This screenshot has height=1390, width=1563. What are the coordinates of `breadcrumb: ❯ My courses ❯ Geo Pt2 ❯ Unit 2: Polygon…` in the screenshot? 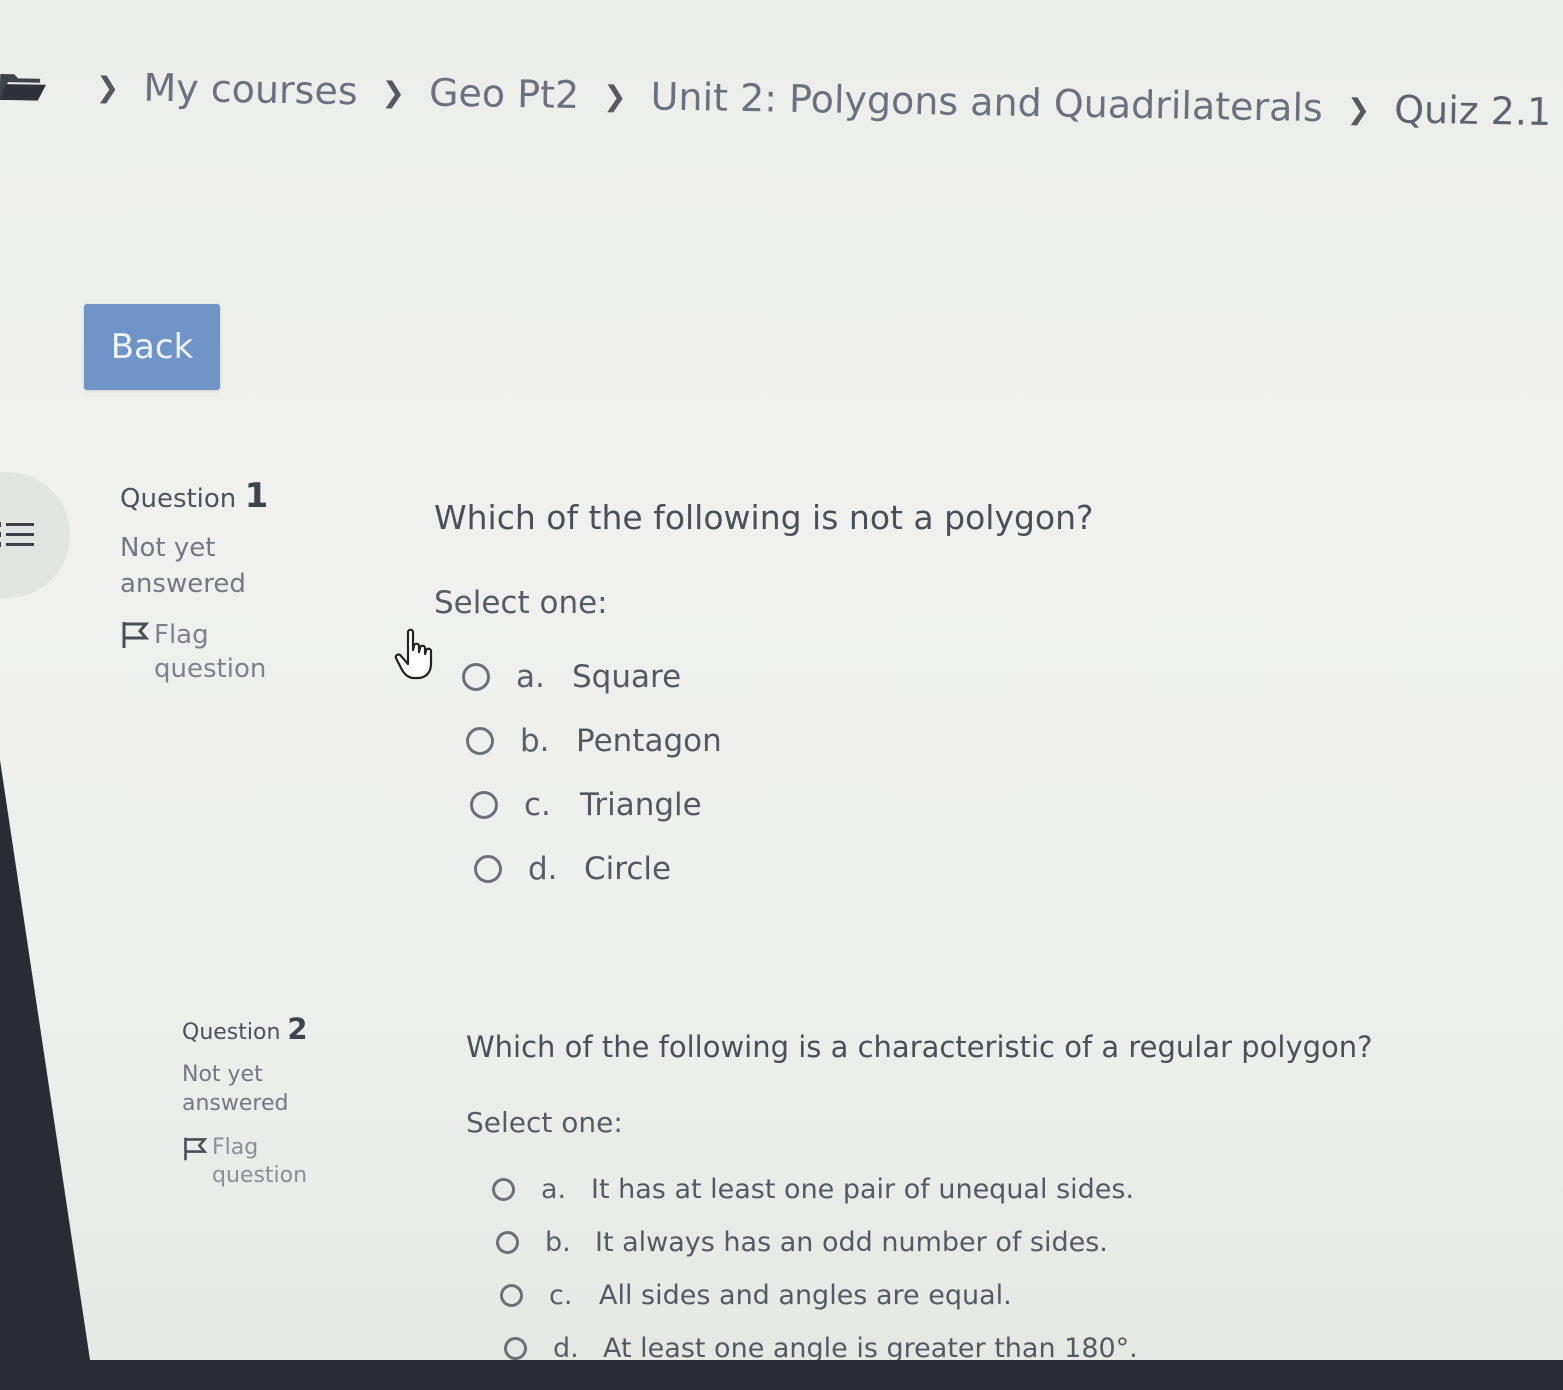 It's located at (776, 98).